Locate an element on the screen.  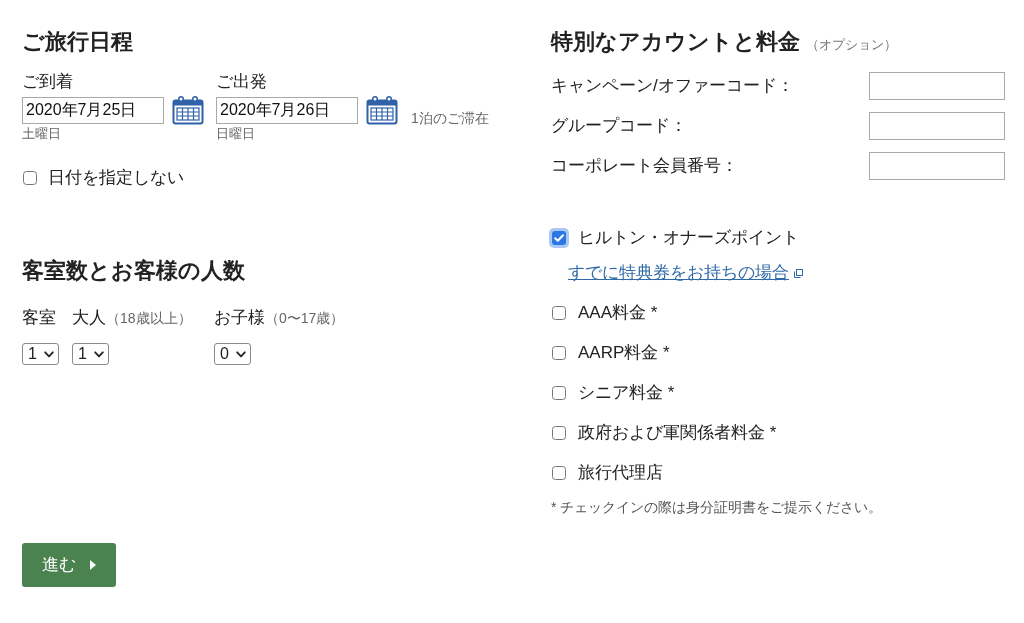
code-label: コーポレート会員番号： is located at coordinates (644, 166).